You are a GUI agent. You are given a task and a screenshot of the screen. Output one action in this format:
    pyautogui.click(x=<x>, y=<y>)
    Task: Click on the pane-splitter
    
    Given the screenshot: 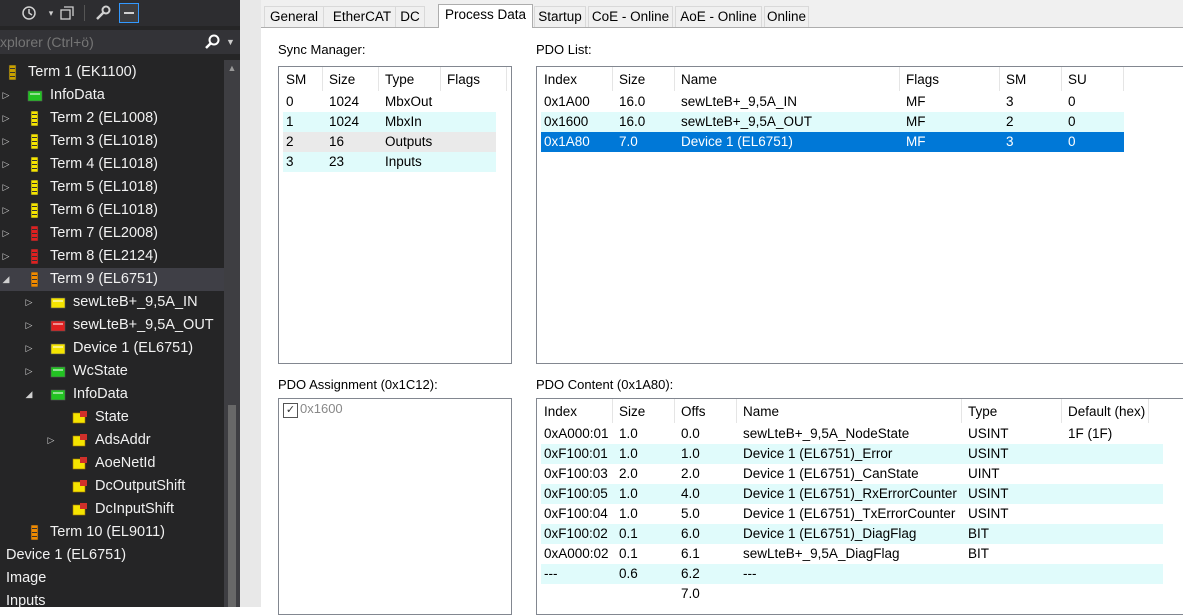 What is the action you would take?
    pyautogui.click(x=250, y=303)
    